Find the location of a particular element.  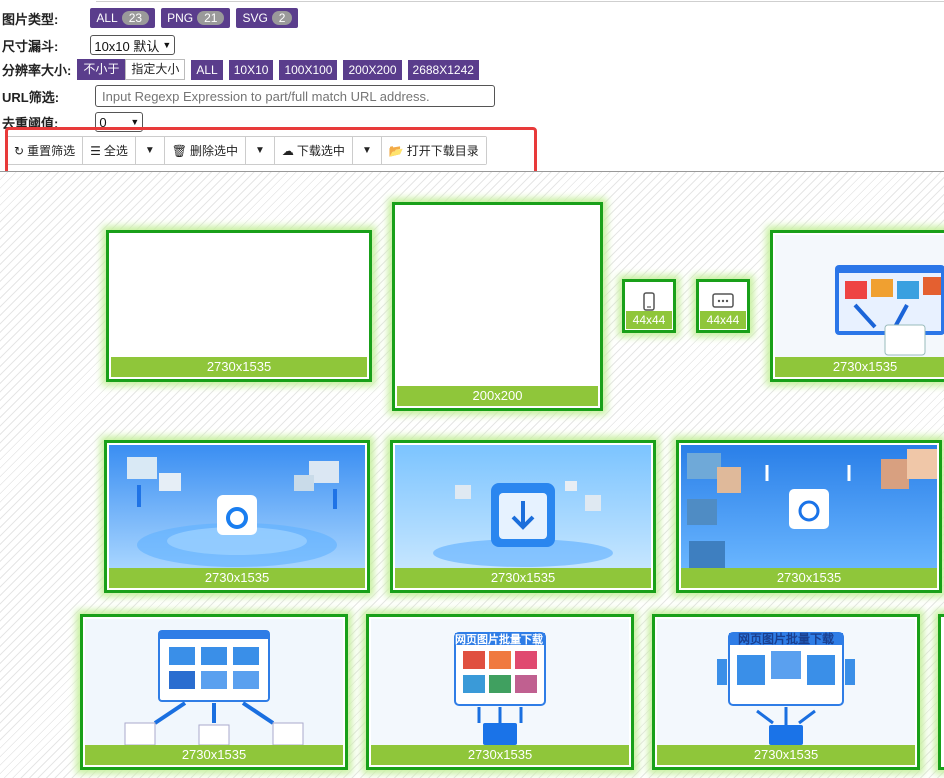

filter-row-type: 图片类型: ALL 23 PNG 21 SVG 2 is located at coordinates (150, 18).